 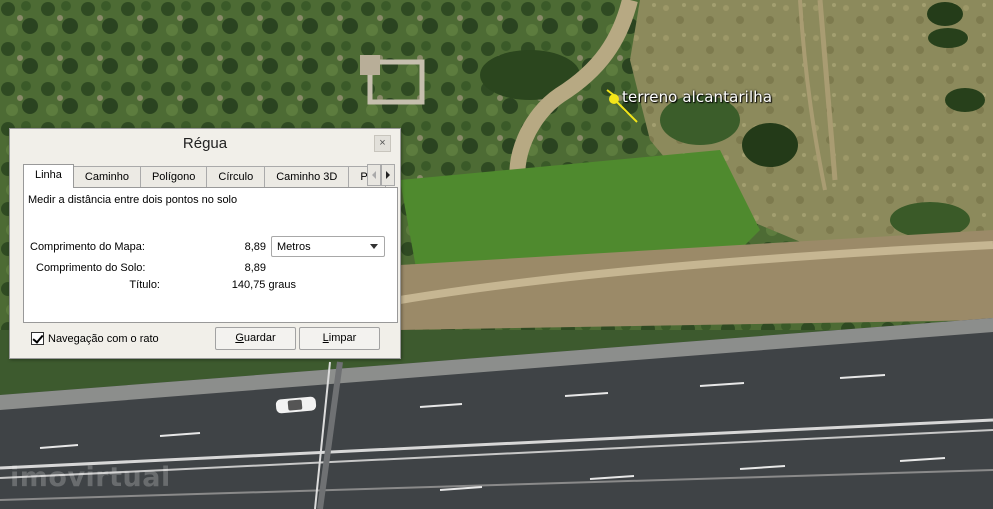 I want to click on mouse-navigation-checkbox, so click(x=37, y=338).